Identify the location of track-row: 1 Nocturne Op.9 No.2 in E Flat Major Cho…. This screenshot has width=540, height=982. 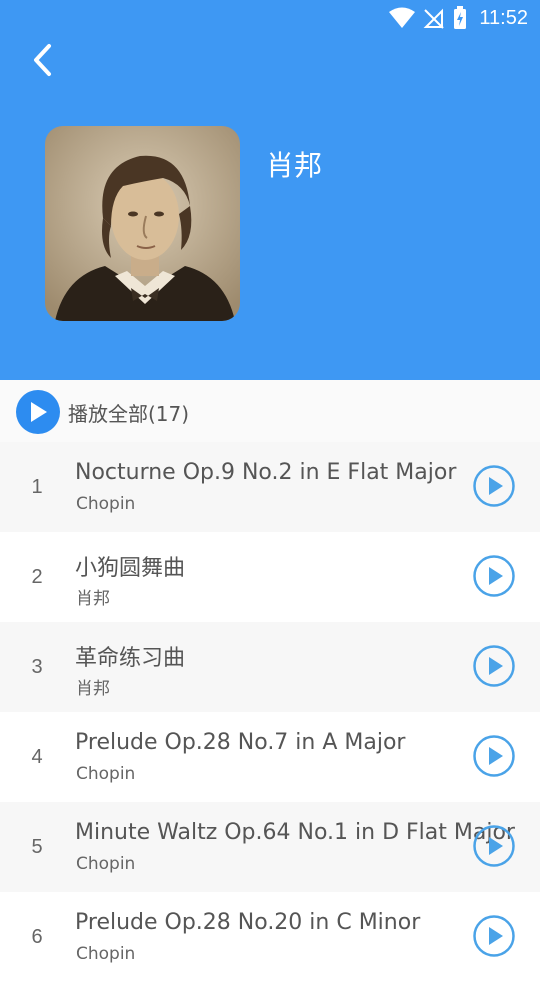
(270, 487).